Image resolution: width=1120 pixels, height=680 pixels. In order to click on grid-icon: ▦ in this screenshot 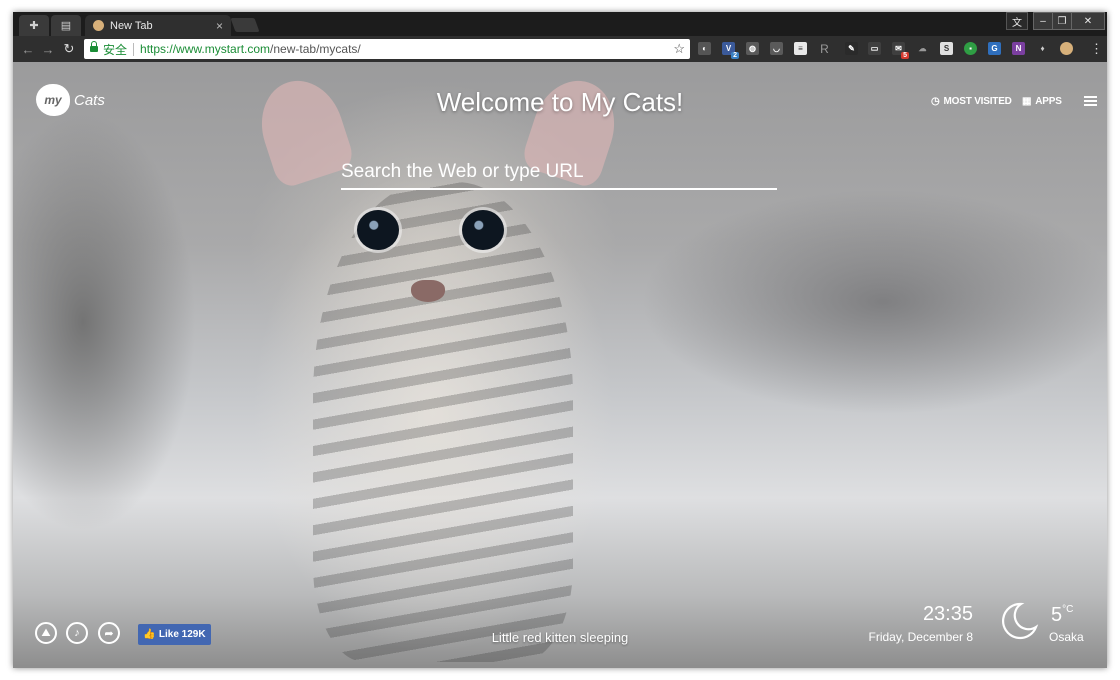, I will do `click(1027, 101)`.